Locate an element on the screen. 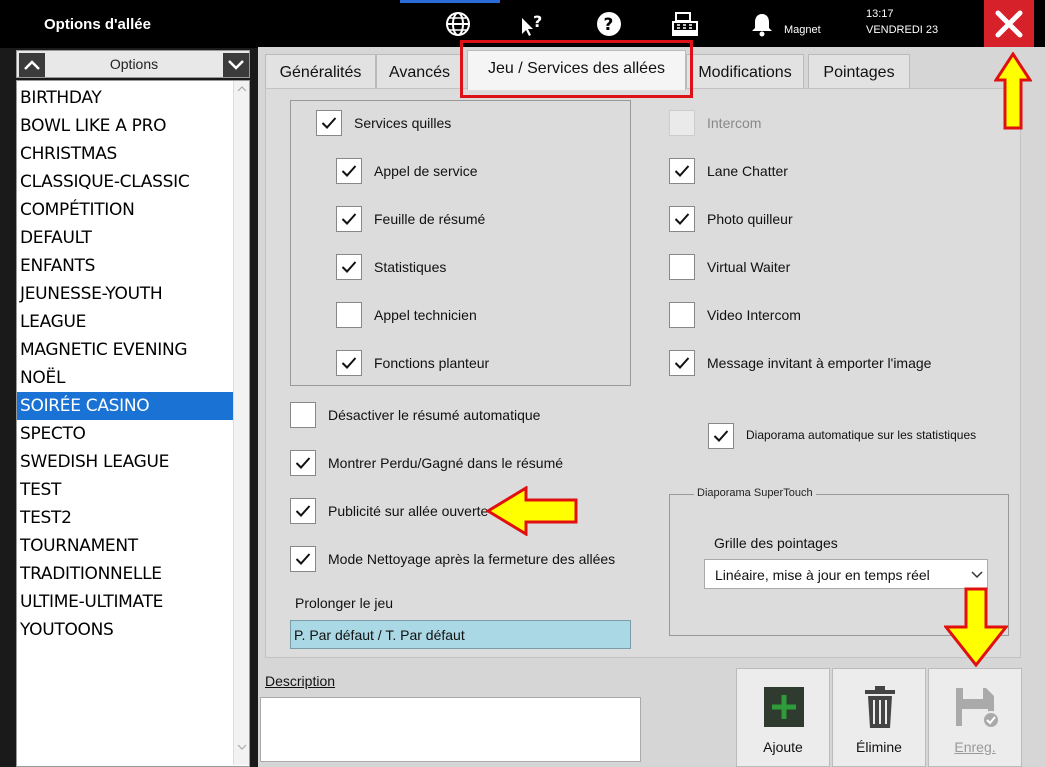  right-option-5-checkbox is located at coordinates (682, 363).